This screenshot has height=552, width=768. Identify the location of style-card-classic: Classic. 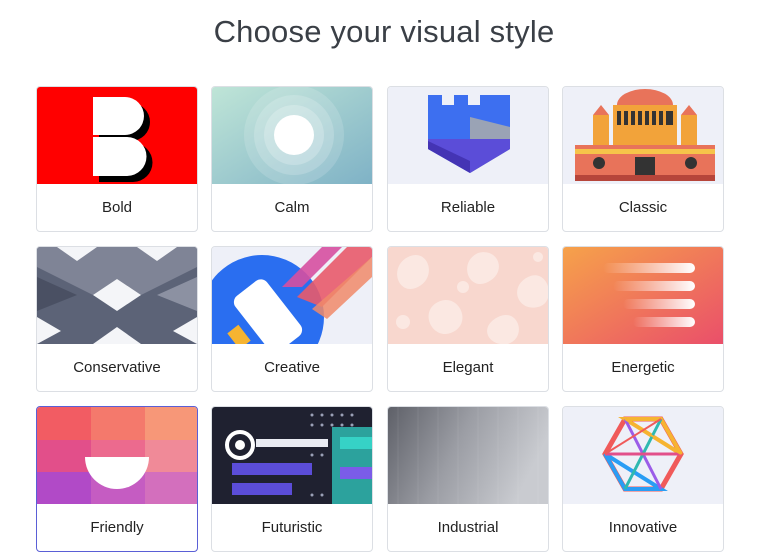
(643, 159).